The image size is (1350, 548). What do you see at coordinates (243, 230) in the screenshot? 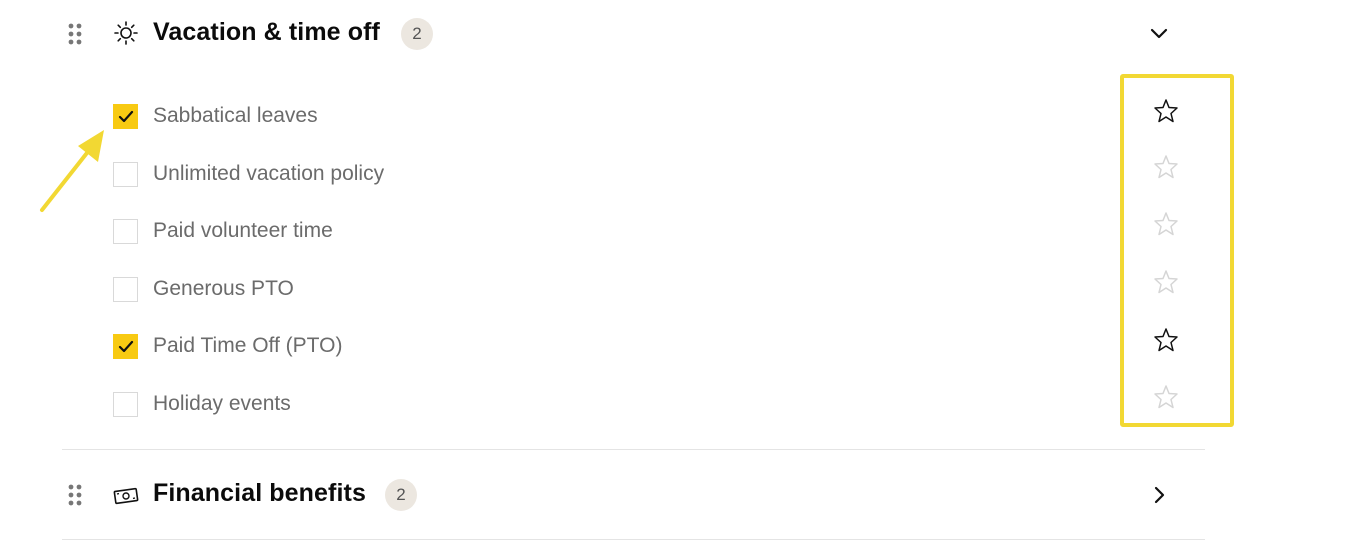
I see `option-label: Paid volunteer time` at bounding box center [243, 230].